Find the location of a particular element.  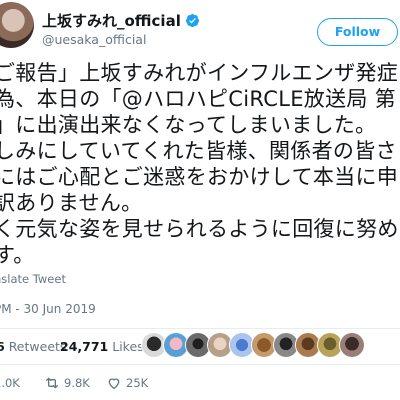

tweet-actions: 1.0K 9.8K 25K is located at coordinates (200, 383).